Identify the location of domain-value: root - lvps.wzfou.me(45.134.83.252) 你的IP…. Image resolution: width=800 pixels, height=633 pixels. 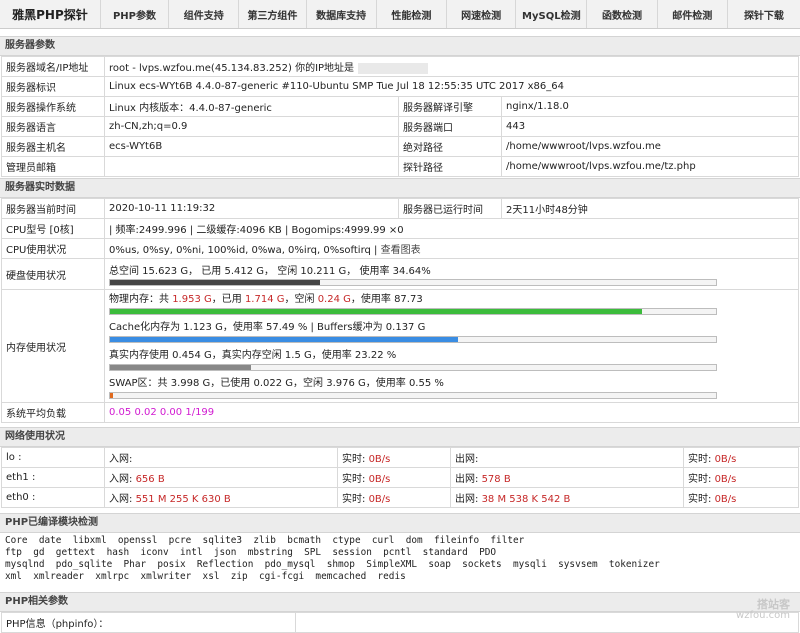
(452, 67).